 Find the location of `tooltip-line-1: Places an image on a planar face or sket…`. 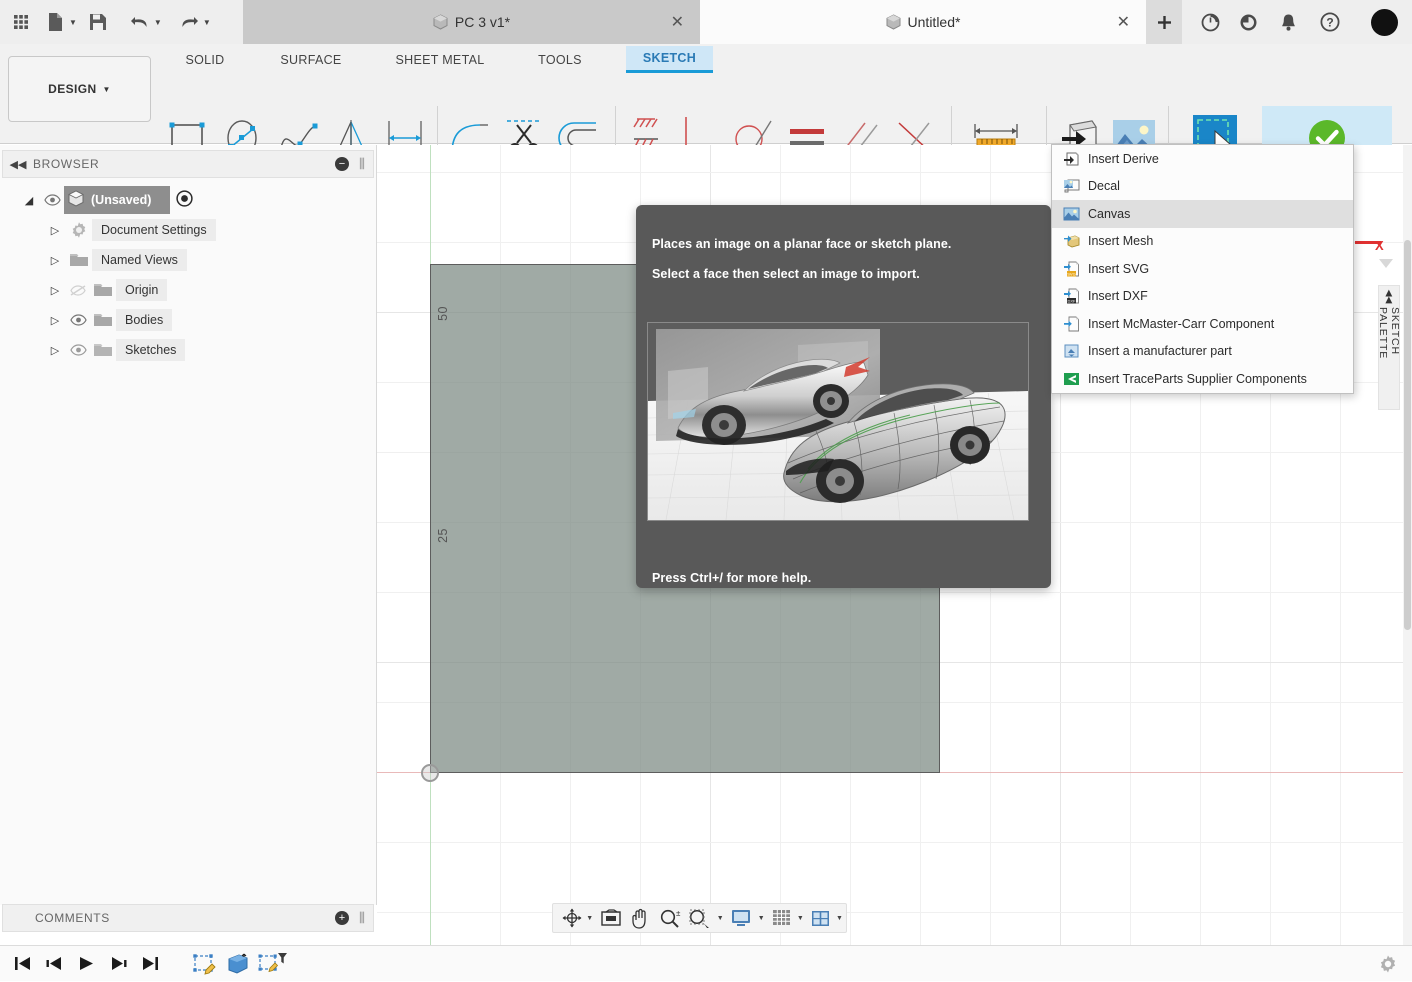

tooltip-line-1: Places an image on a planar face or sket… is located at coordinates (802, 244).